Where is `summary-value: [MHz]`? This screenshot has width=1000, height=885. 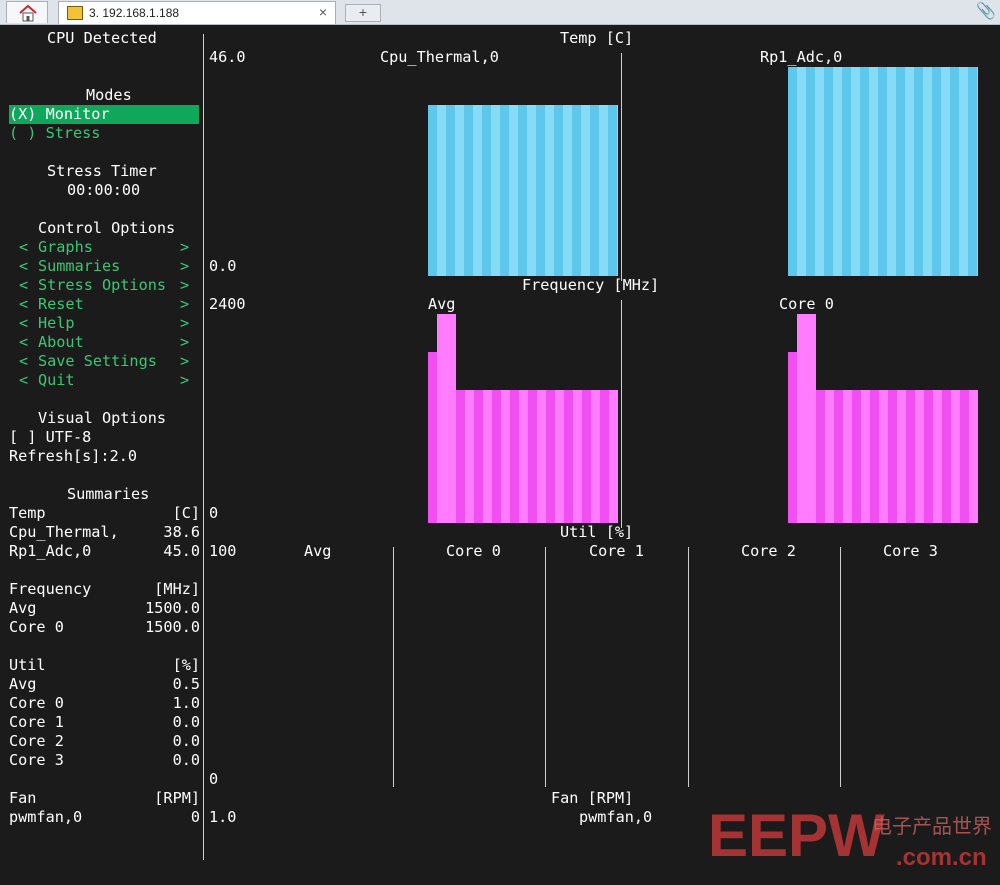 summary-value: [MHz] is located at coordinates (177, 589).